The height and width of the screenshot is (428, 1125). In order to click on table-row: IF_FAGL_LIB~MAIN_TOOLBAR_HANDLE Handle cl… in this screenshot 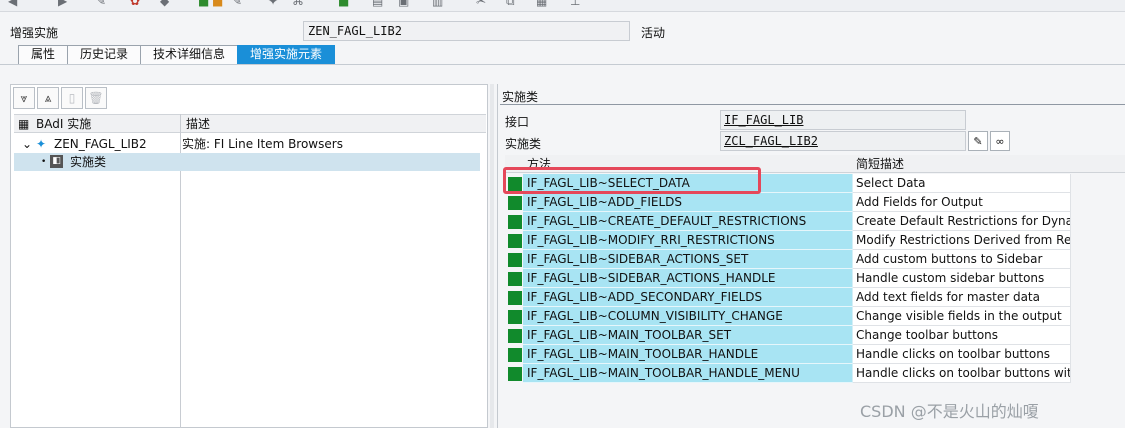, I will do `click(788, 354)`.